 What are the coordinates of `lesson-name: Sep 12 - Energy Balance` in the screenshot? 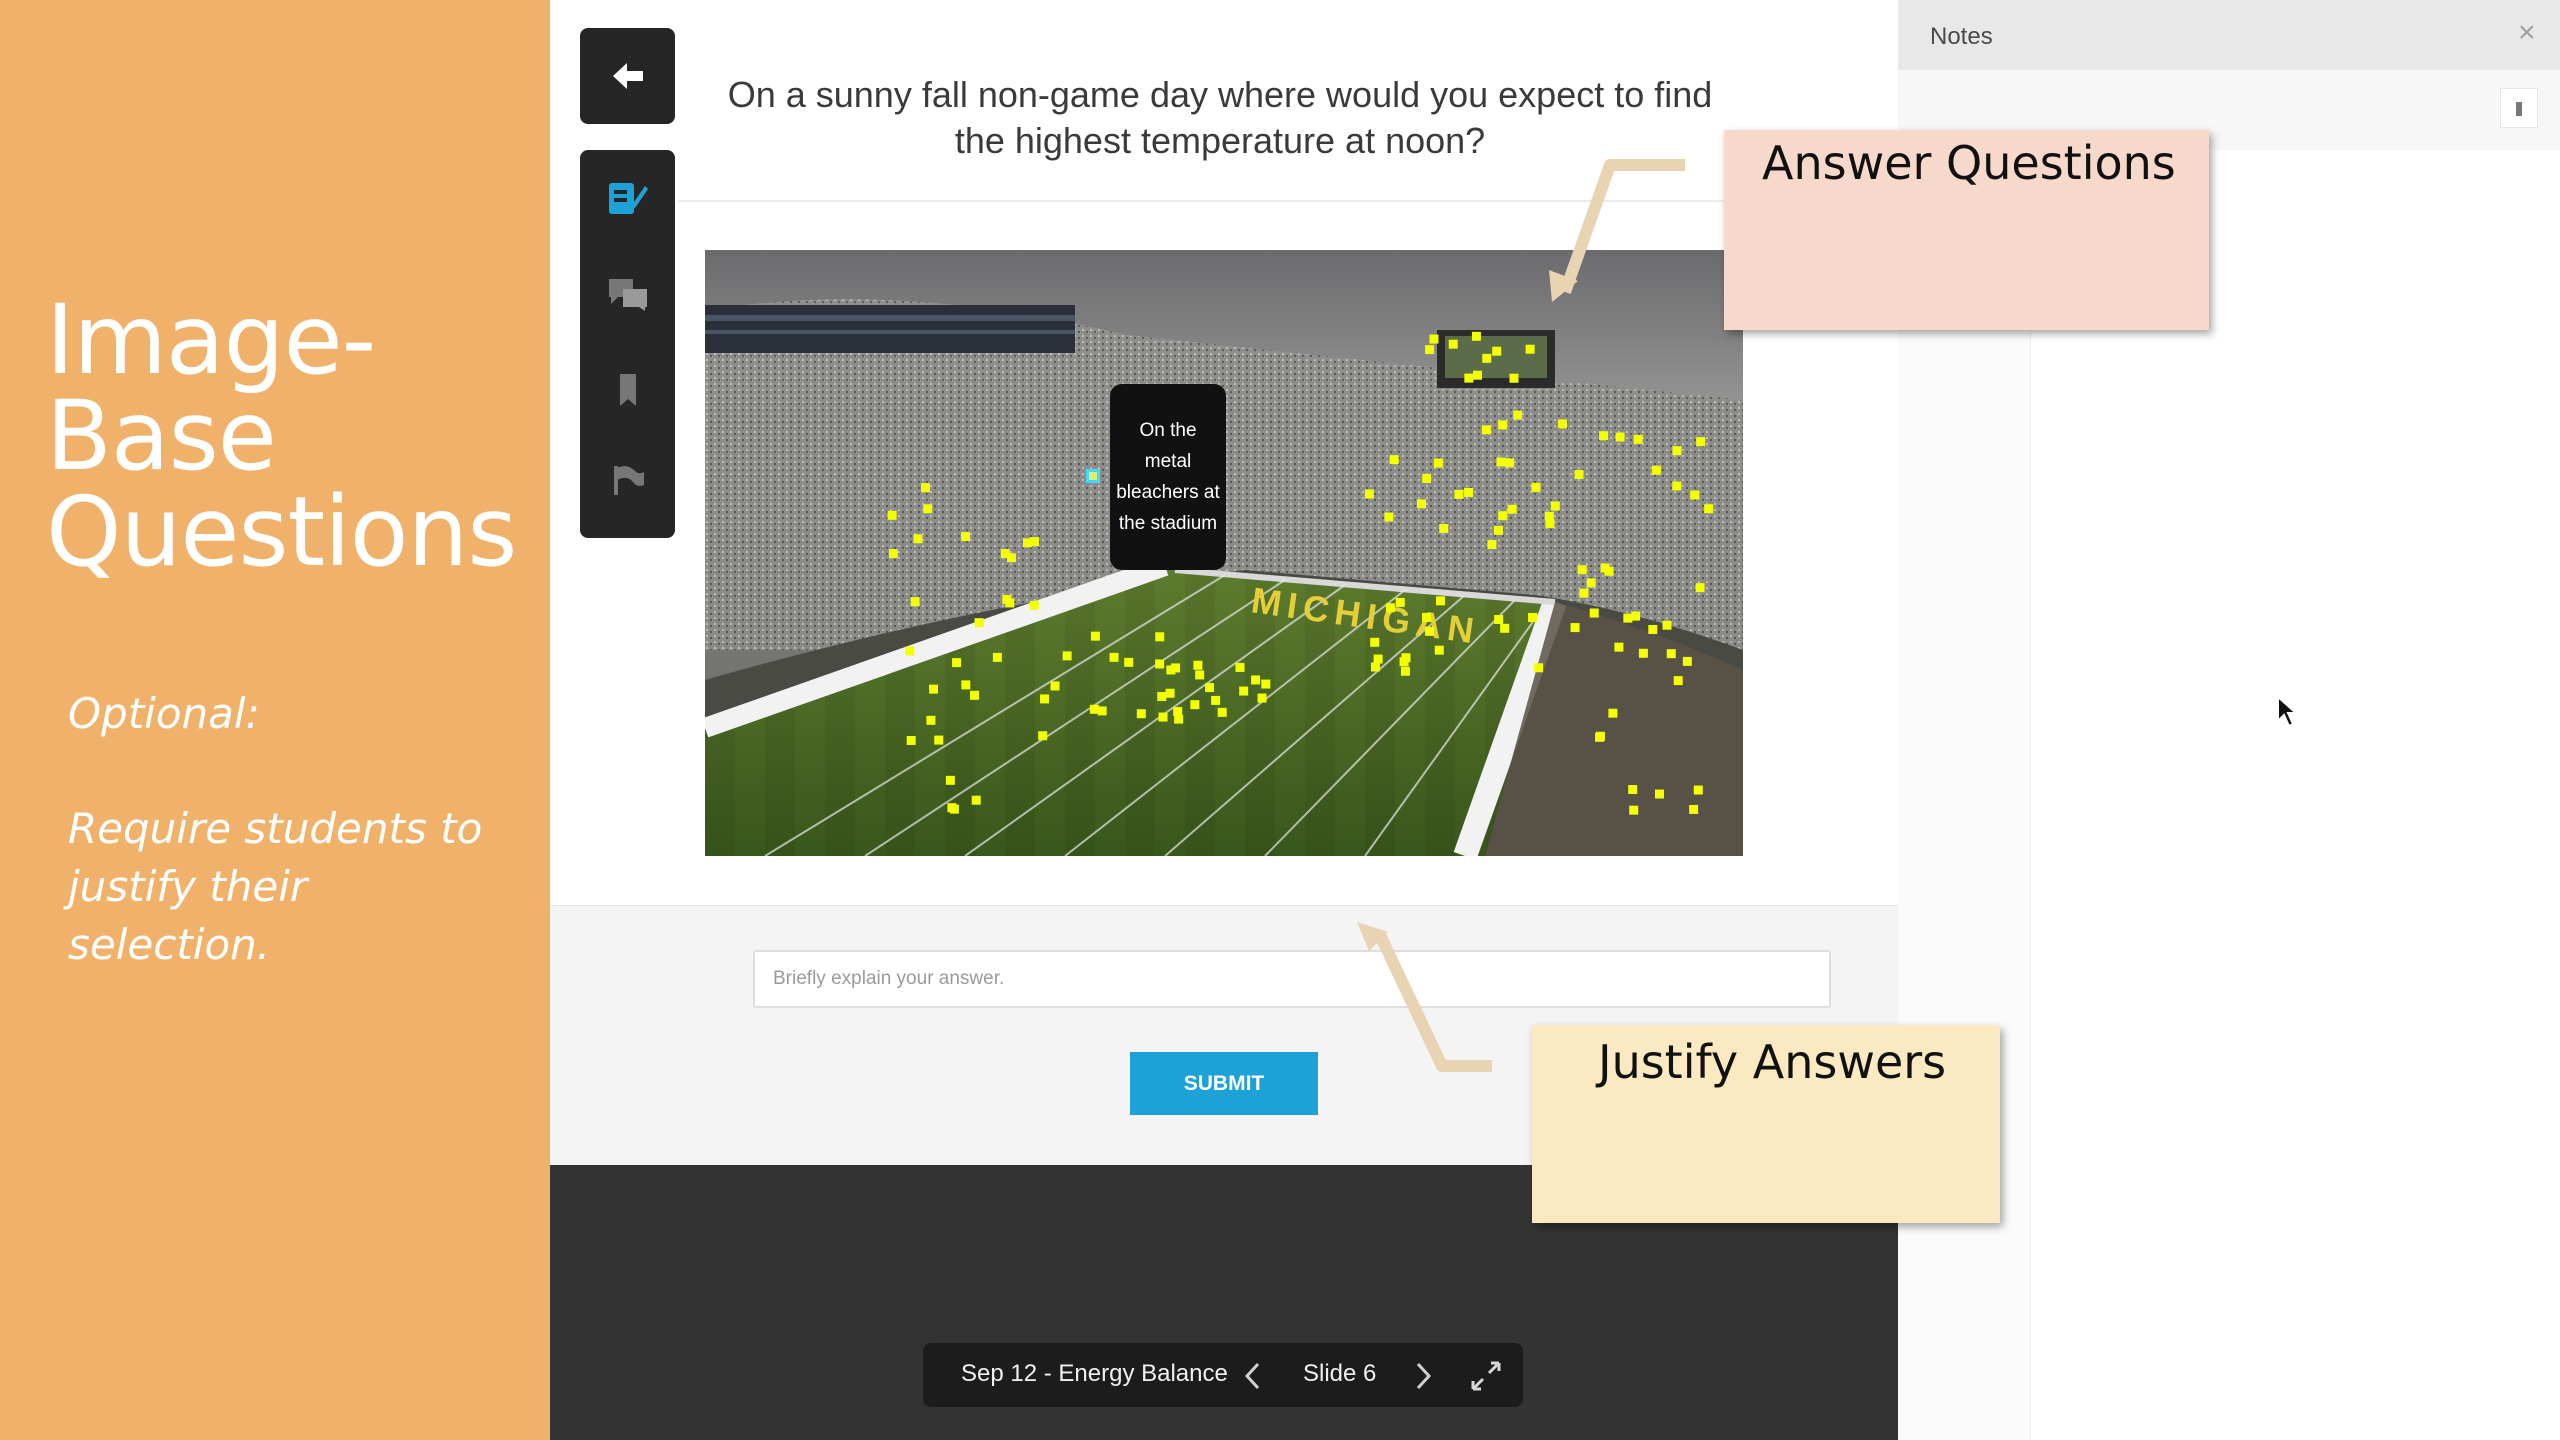 It's located at (1094, 1374).